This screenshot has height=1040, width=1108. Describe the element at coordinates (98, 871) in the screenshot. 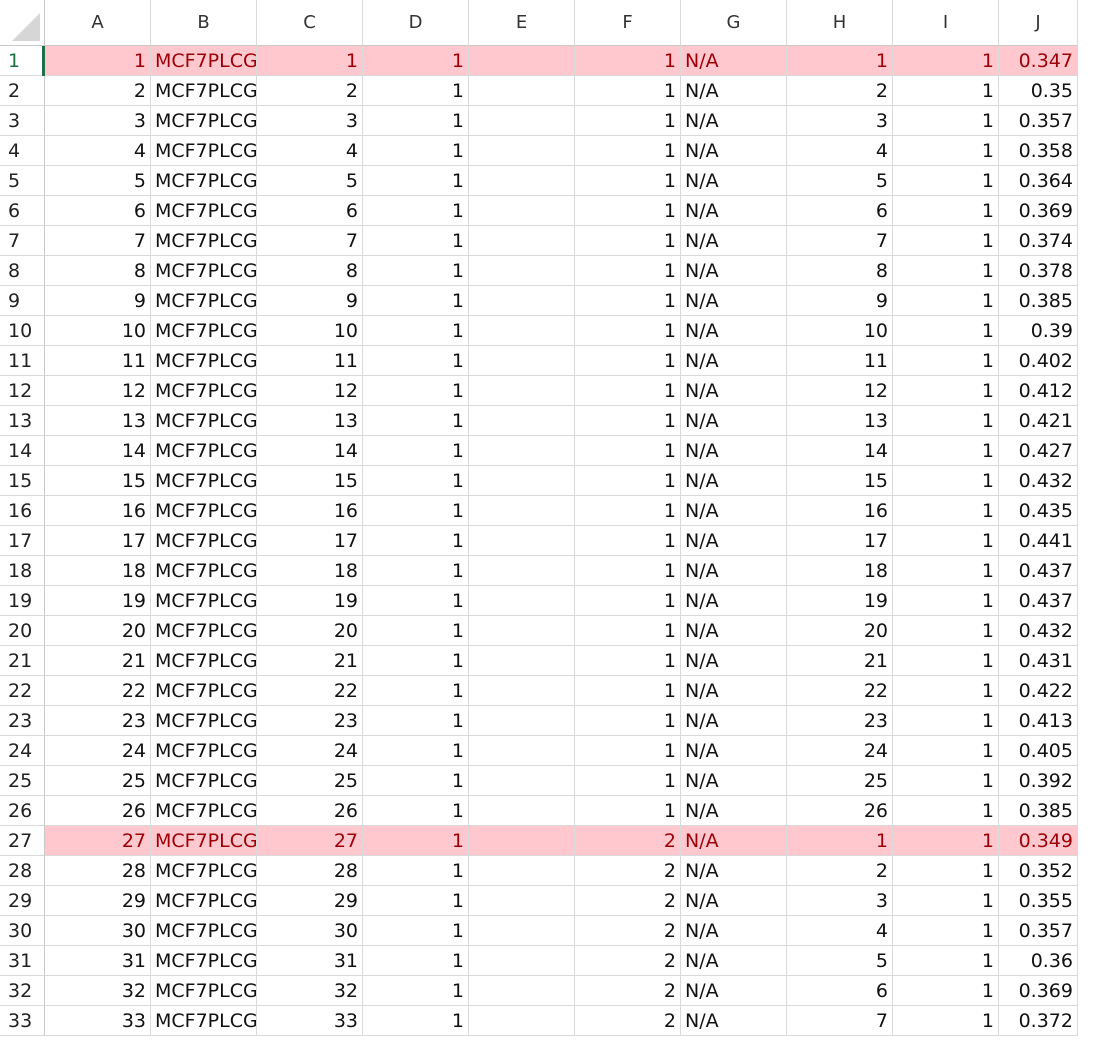

I see `cell-a: 28` at that location.